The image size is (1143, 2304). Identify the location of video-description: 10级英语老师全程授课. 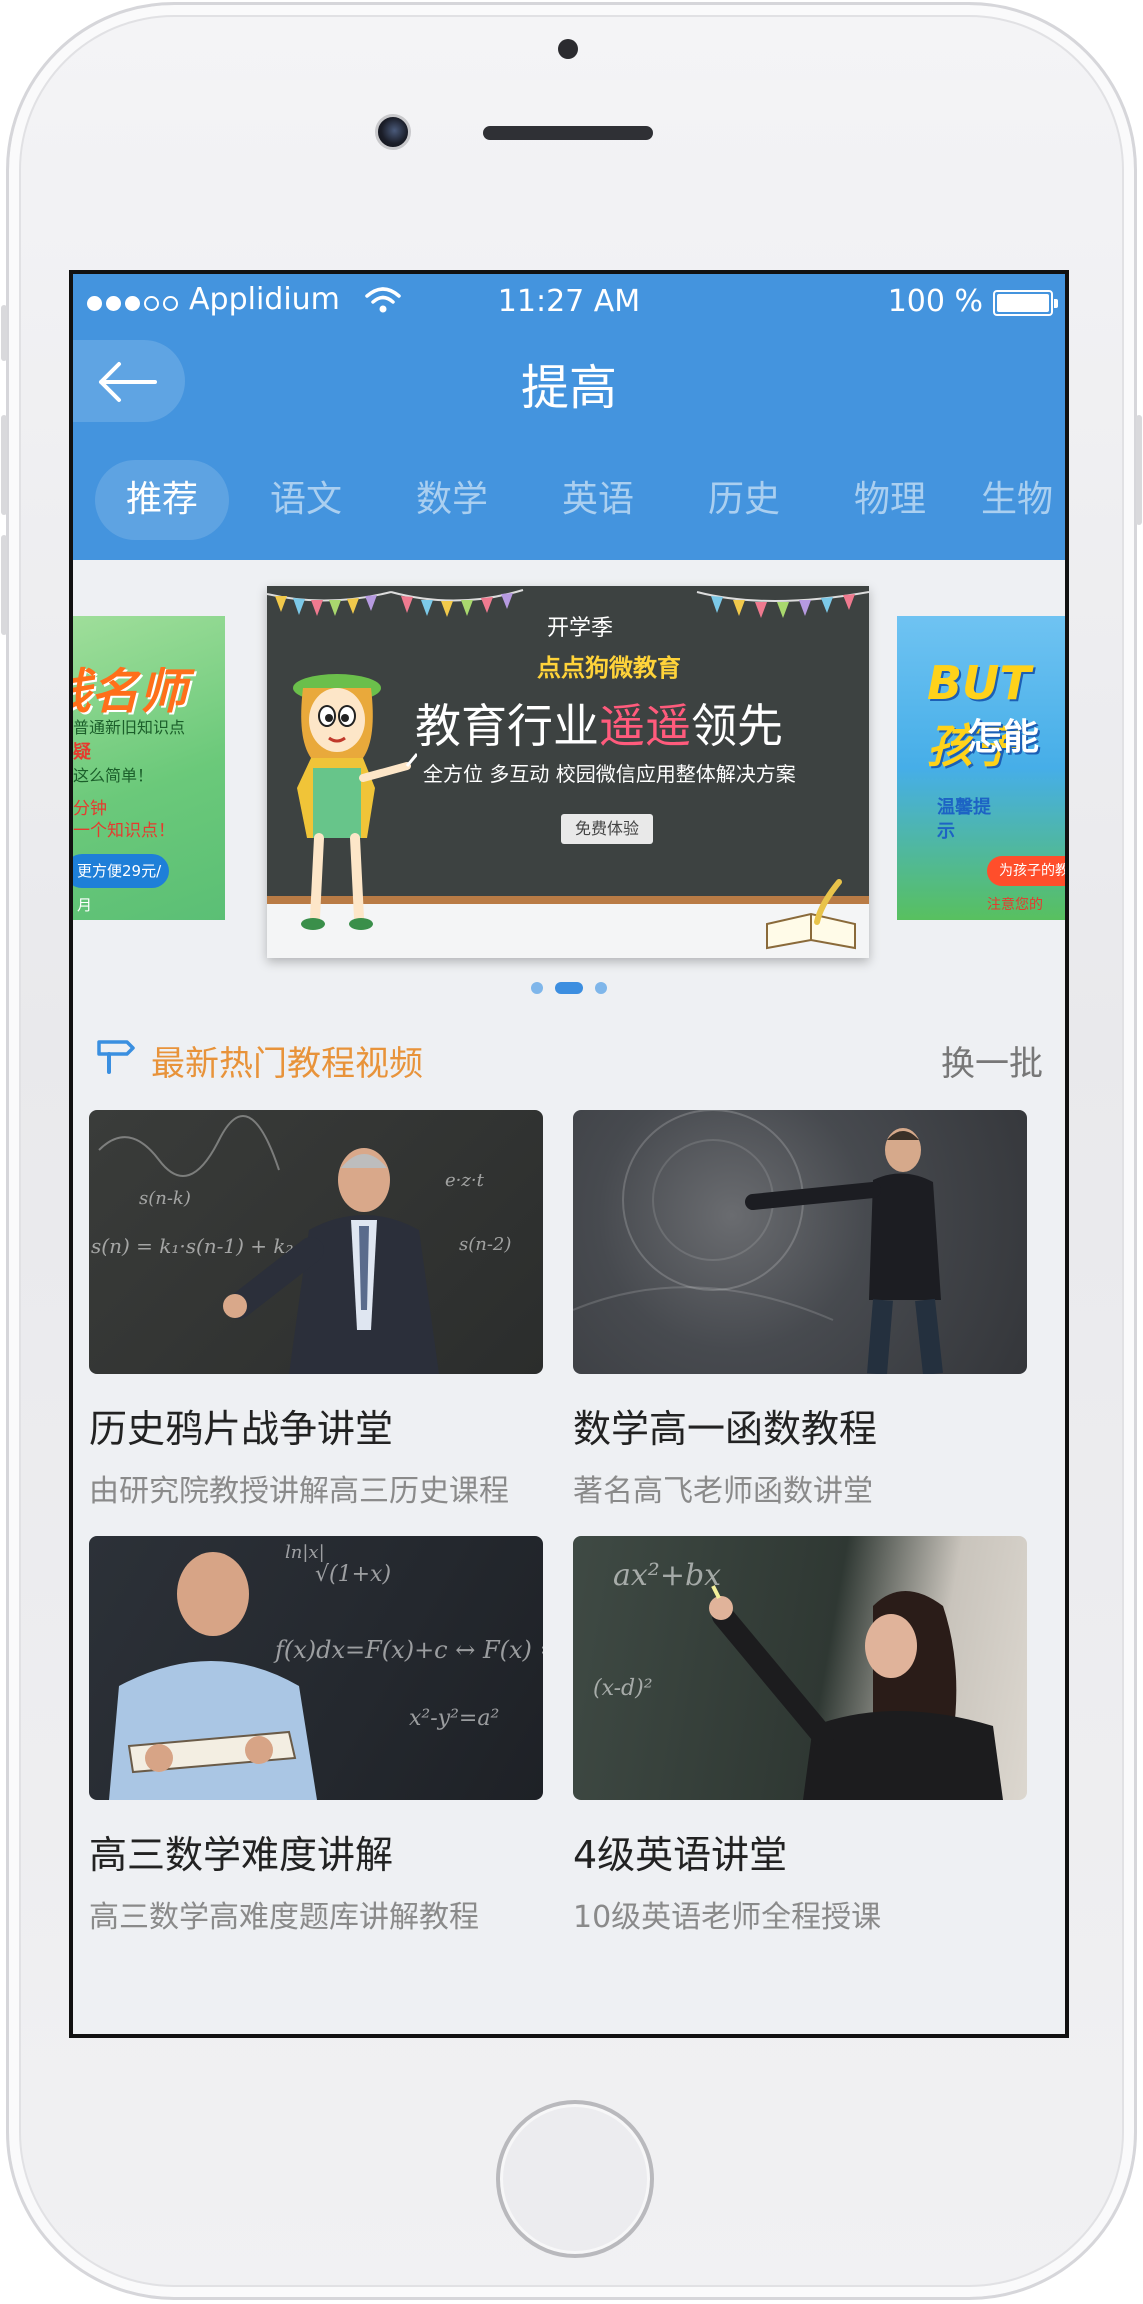
(727, 1917).